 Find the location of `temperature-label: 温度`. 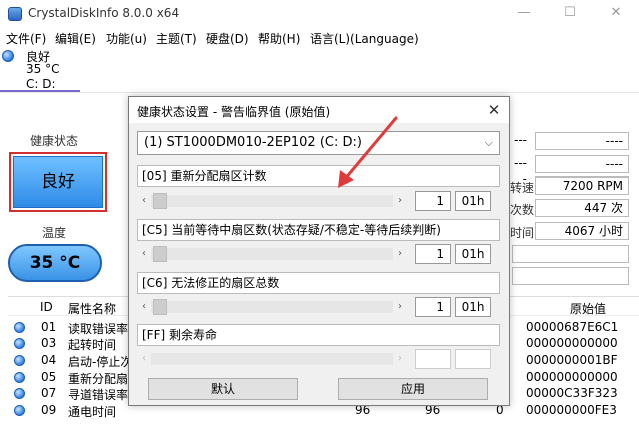

temperature-label: 温度 is located at coordinates (54, 233).